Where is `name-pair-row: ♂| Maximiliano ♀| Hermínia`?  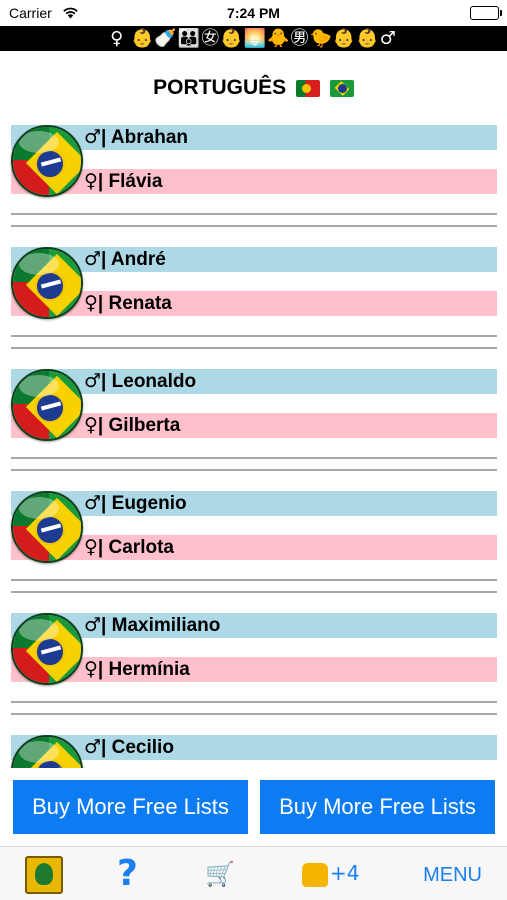
name-pair-row: ♂| Maximiliano ♀| Hermínia is located at coordinates (253, 662).